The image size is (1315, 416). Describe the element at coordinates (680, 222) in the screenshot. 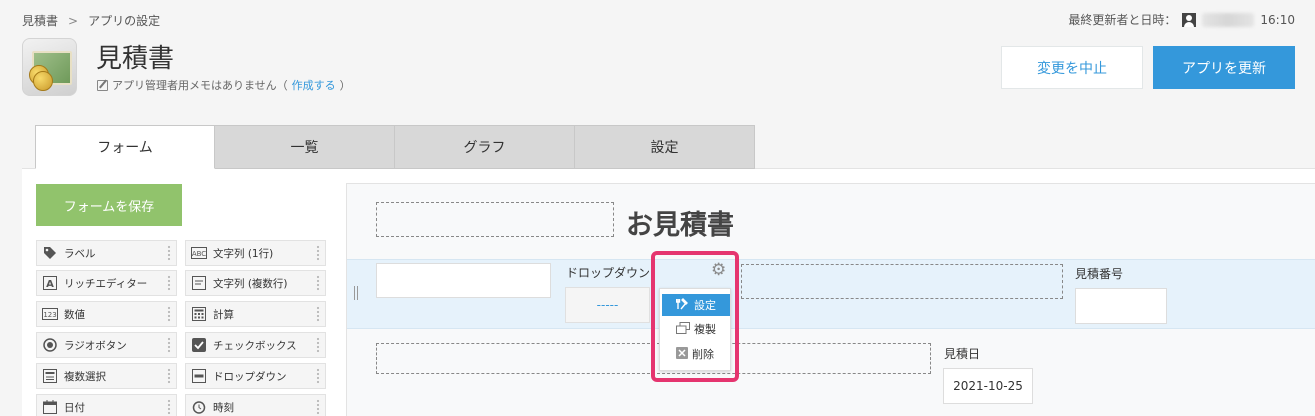

I see `form-title-label: お見積書` at that location.